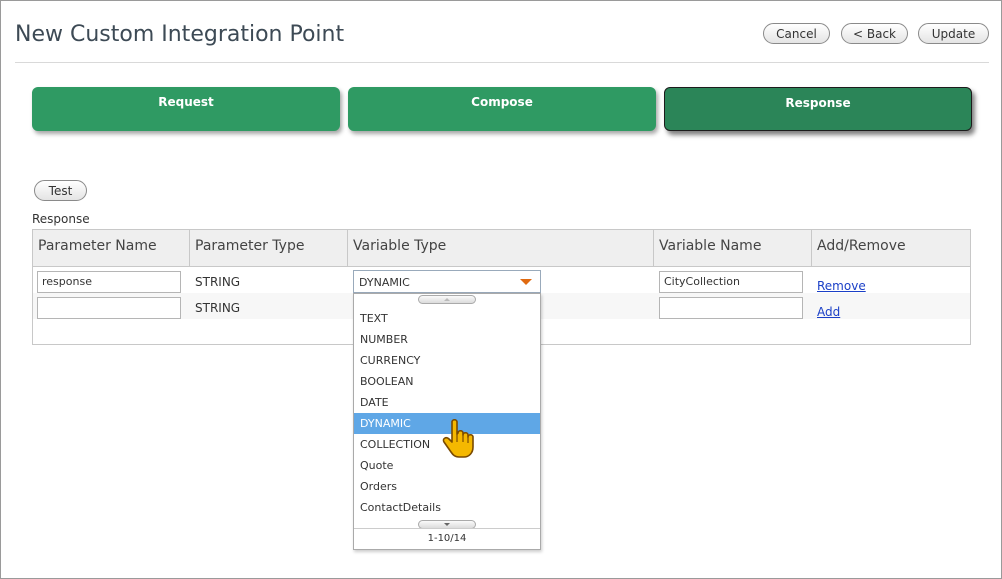  I want to click on column-header-variable-type: Variable Type, so click(501, 248).